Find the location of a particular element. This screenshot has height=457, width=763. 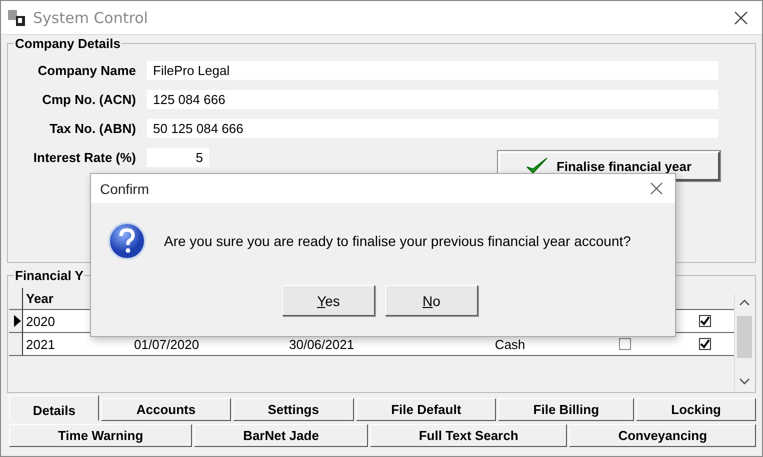

tab: Details is located at coordinates (54, 408).